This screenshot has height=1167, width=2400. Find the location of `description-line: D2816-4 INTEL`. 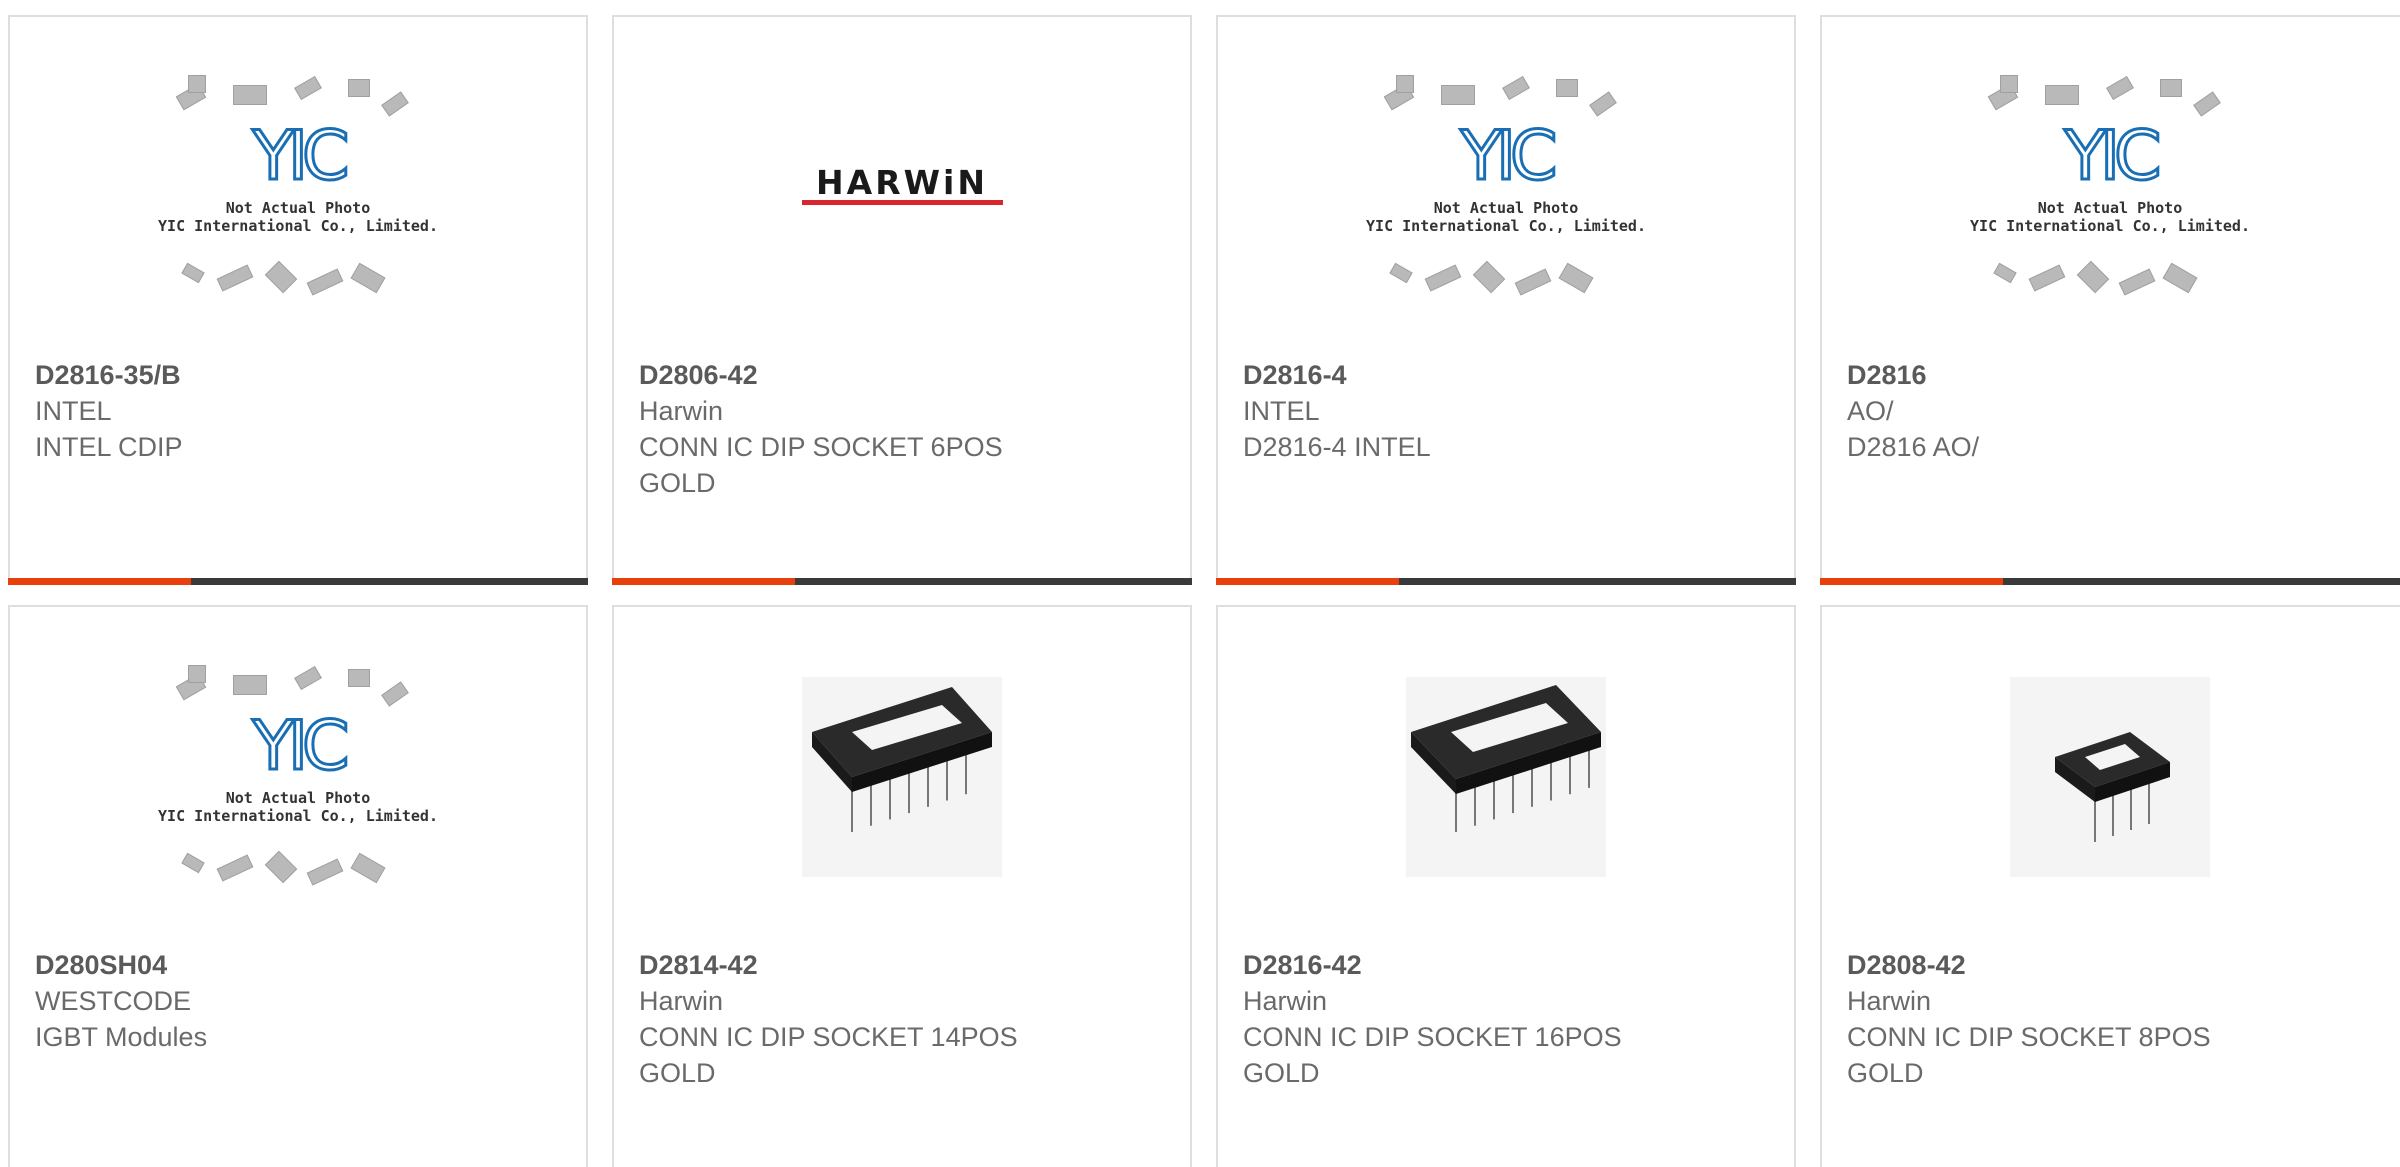

description-line: D2816-4 INTEL is located at coordinates (1337, 447).